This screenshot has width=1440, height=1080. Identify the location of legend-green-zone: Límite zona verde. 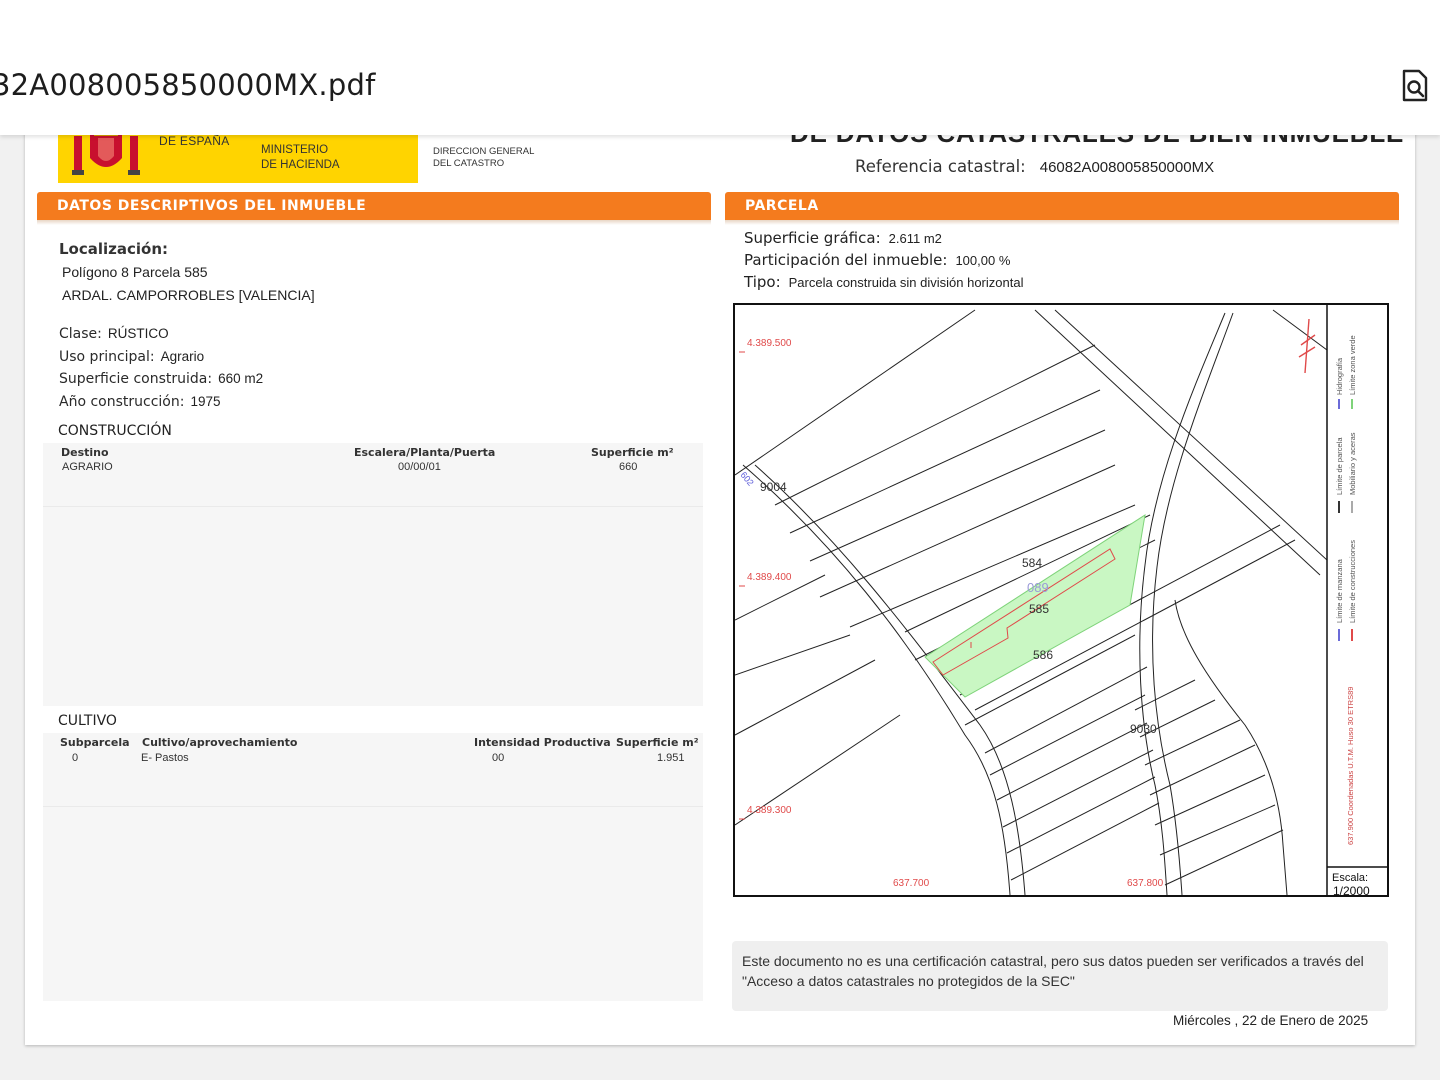
(1352, 365).